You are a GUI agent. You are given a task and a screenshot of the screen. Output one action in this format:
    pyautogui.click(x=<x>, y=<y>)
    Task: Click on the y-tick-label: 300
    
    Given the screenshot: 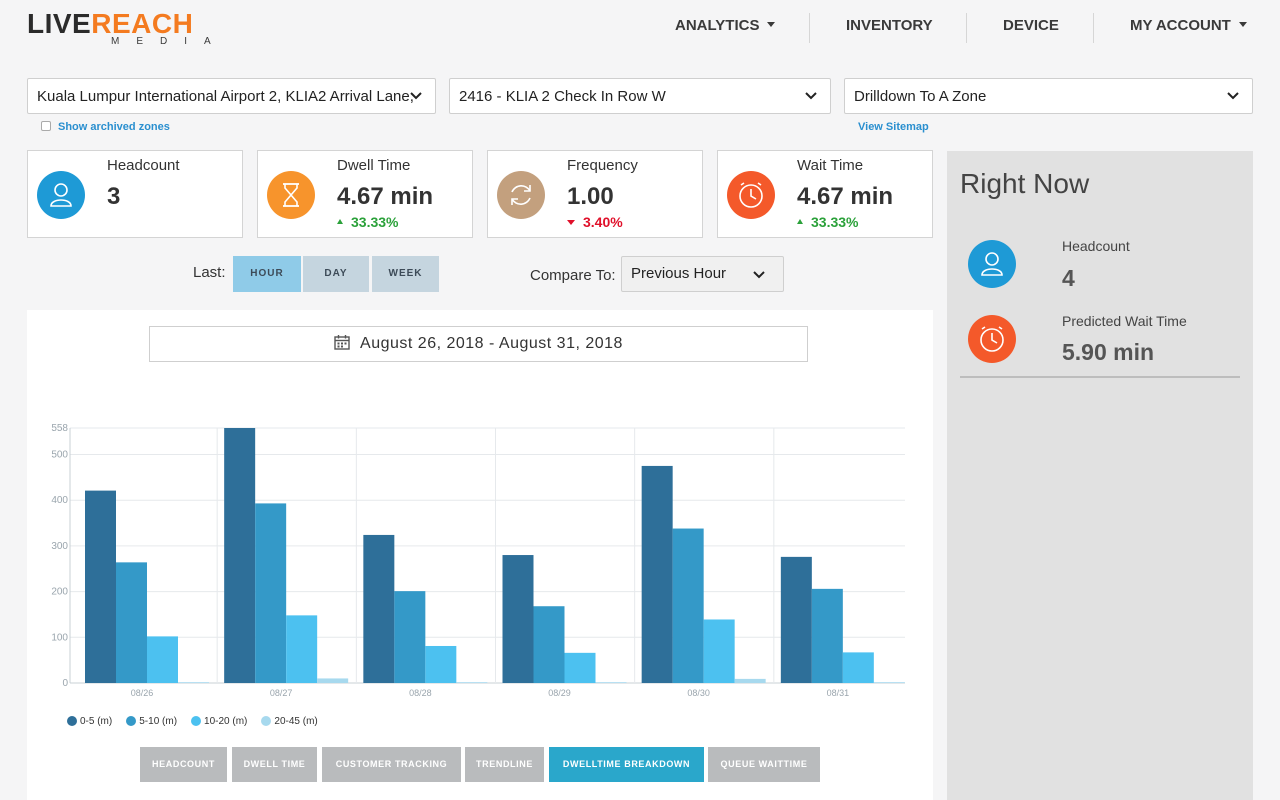 What is the action you would take?
    pyautogui.click(x=59, y=546)
    